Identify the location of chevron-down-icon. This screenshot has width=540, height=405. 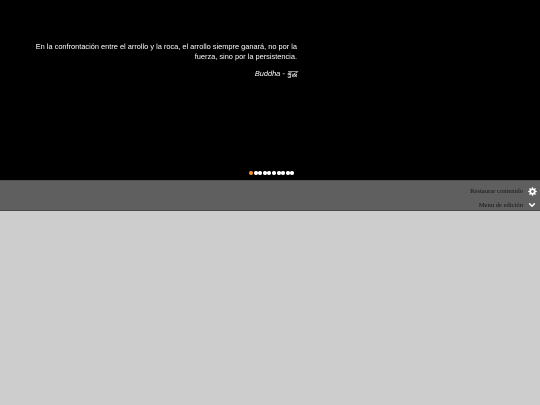
(532, 205).